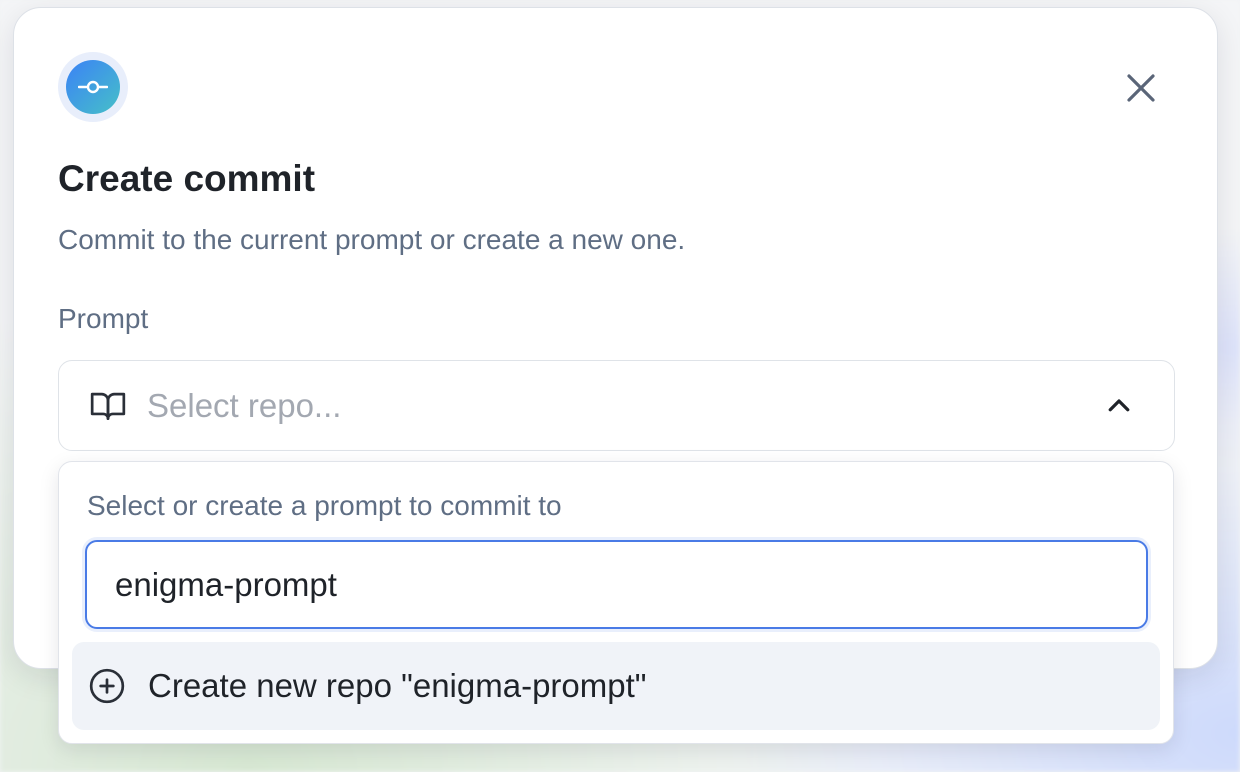 Image resolution: width=1240 pixels, height=772 pixels. I want to click on close-icon, so click(1141, 88).